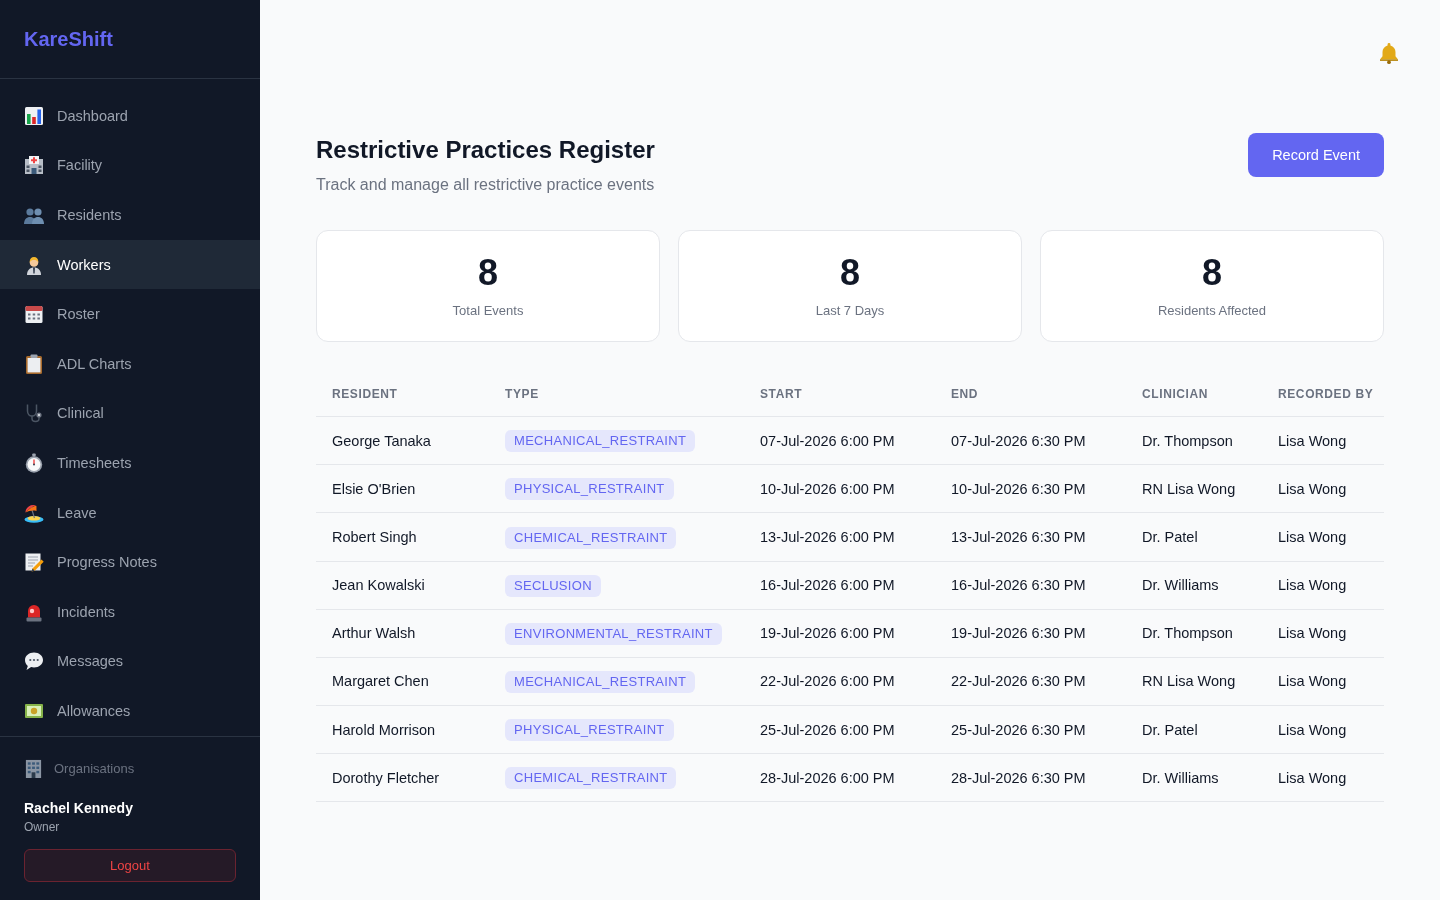  I want to click on bar-chart-icon, so click(34, 115).